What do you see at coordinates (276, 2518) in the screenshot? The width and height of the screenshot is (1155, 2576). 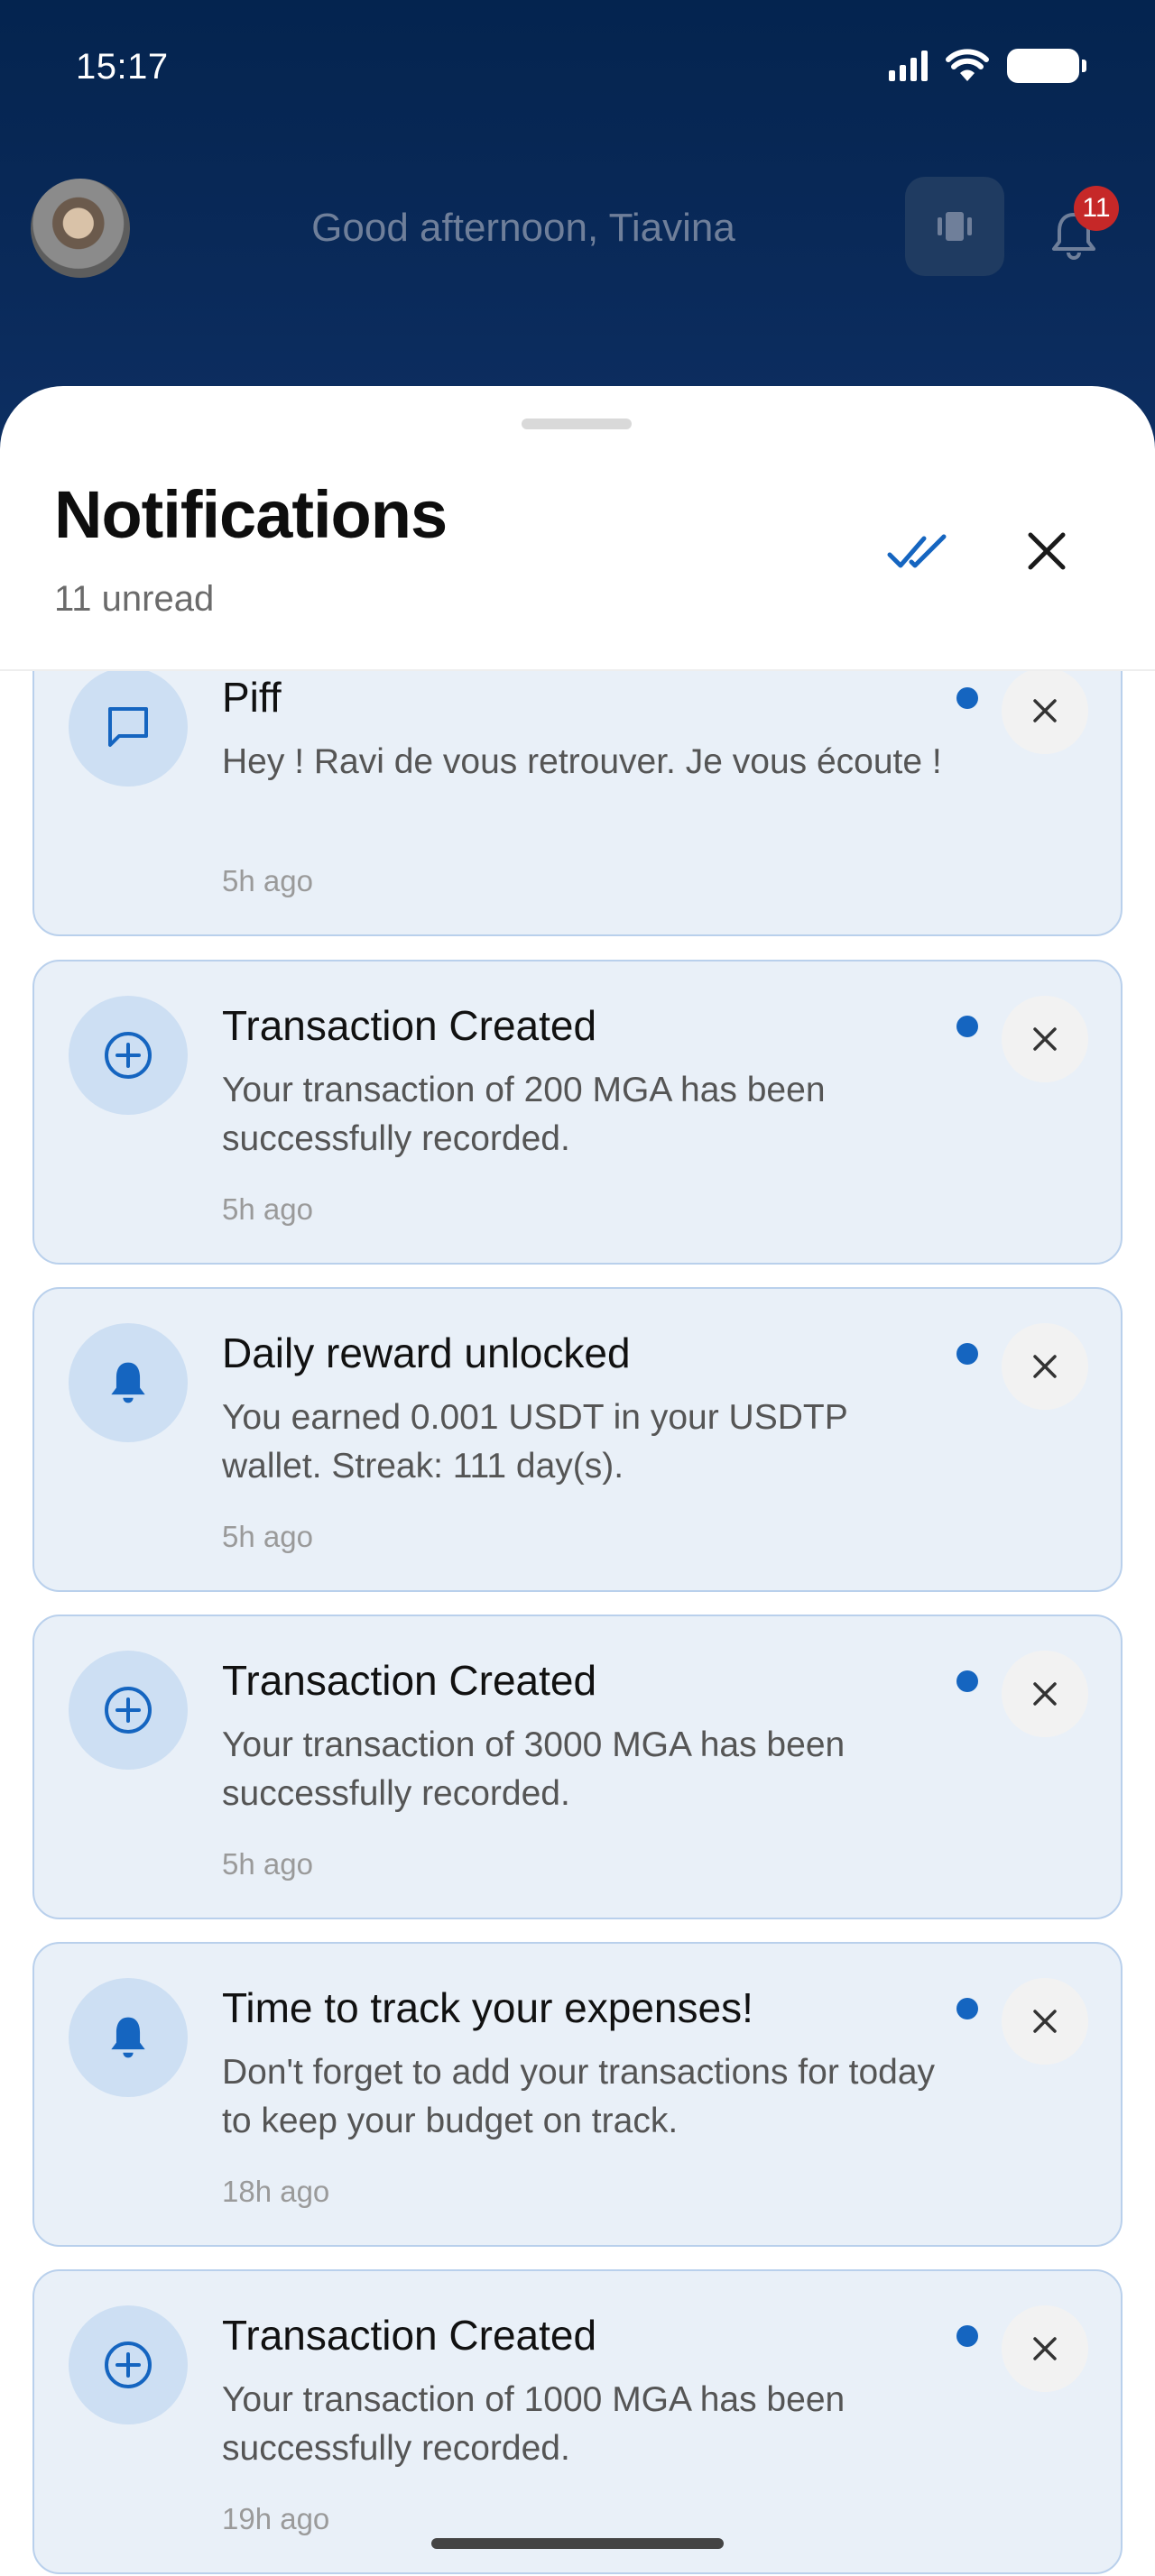 I see `notification-time: 19h ago` at bounding box center [276, 2518].